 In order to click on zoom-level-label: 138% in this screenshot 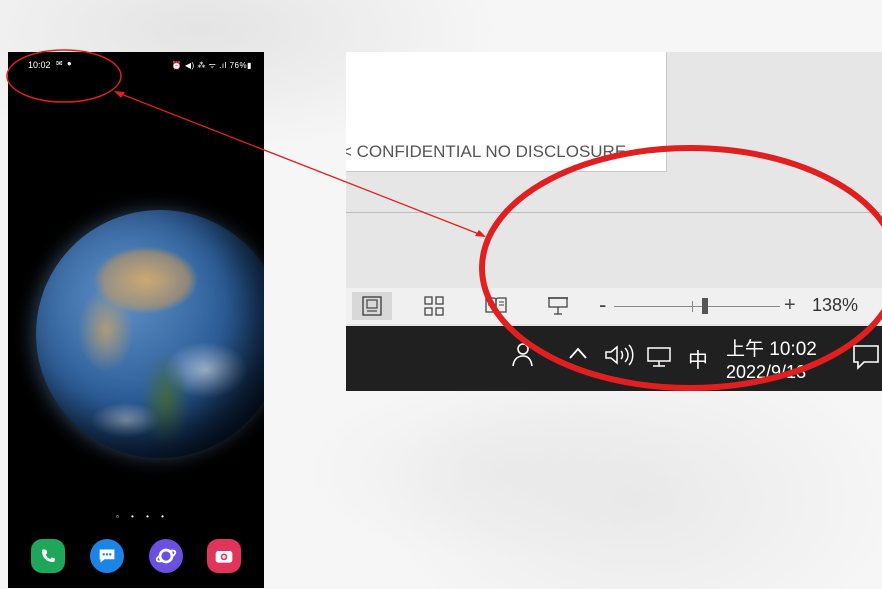, I will do `click(835, 305)`.